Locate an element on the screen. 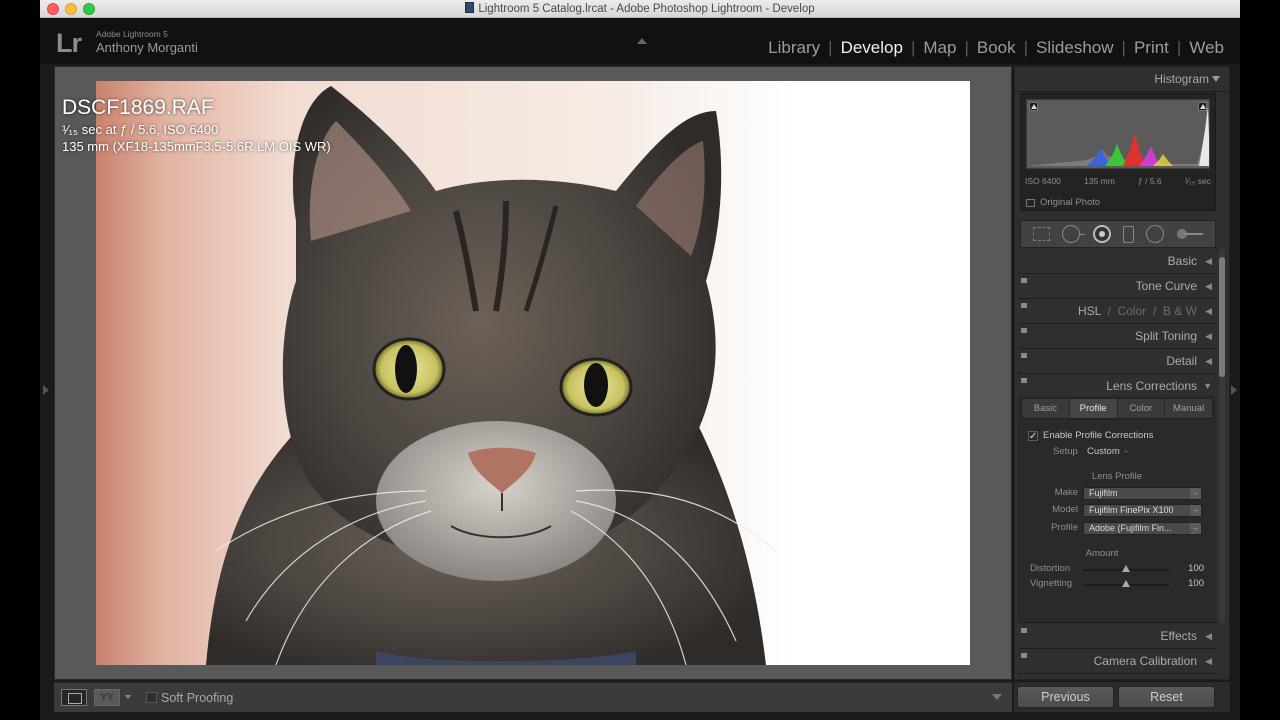  tab-color: Color is located at coordinates (1132, 311).